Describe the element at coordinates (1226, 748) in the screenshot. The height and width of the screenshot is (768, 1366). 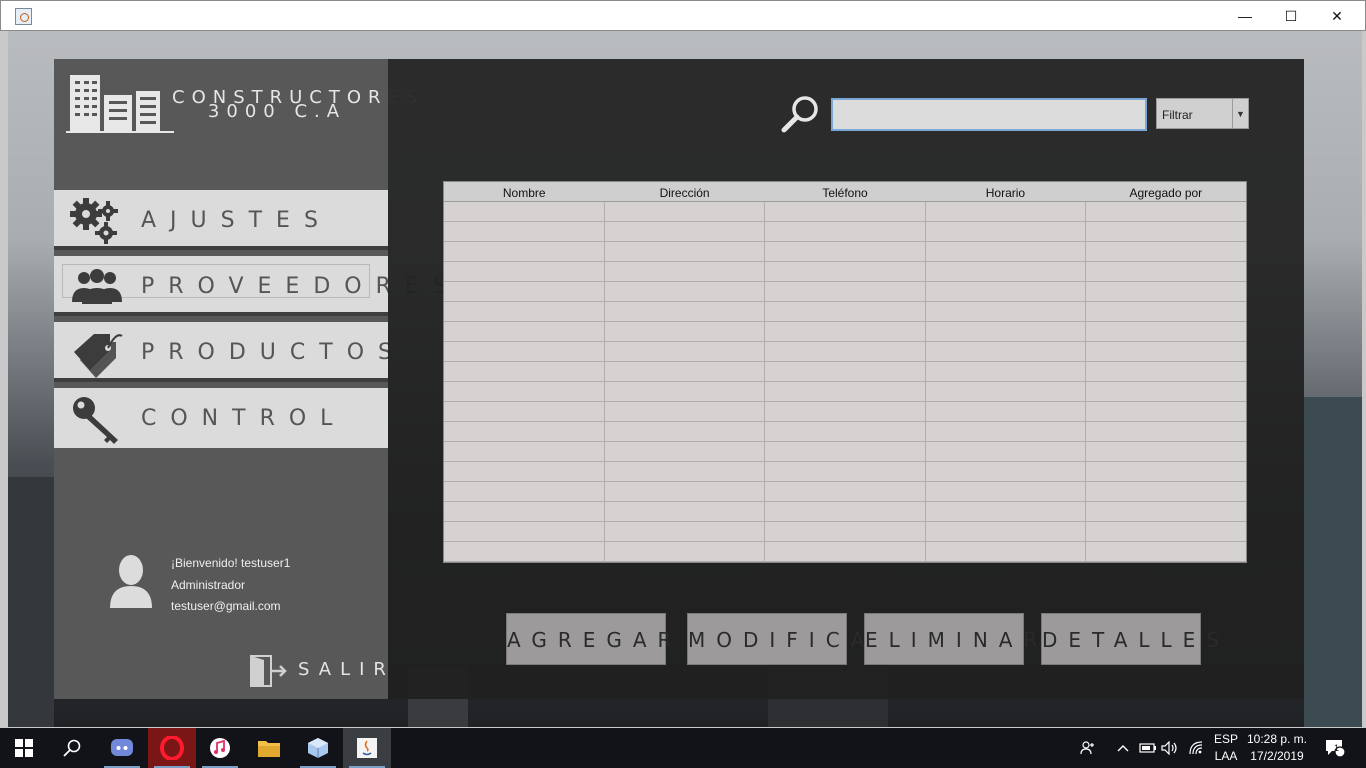
I see `language-indicator: ESP LAA` at that location.